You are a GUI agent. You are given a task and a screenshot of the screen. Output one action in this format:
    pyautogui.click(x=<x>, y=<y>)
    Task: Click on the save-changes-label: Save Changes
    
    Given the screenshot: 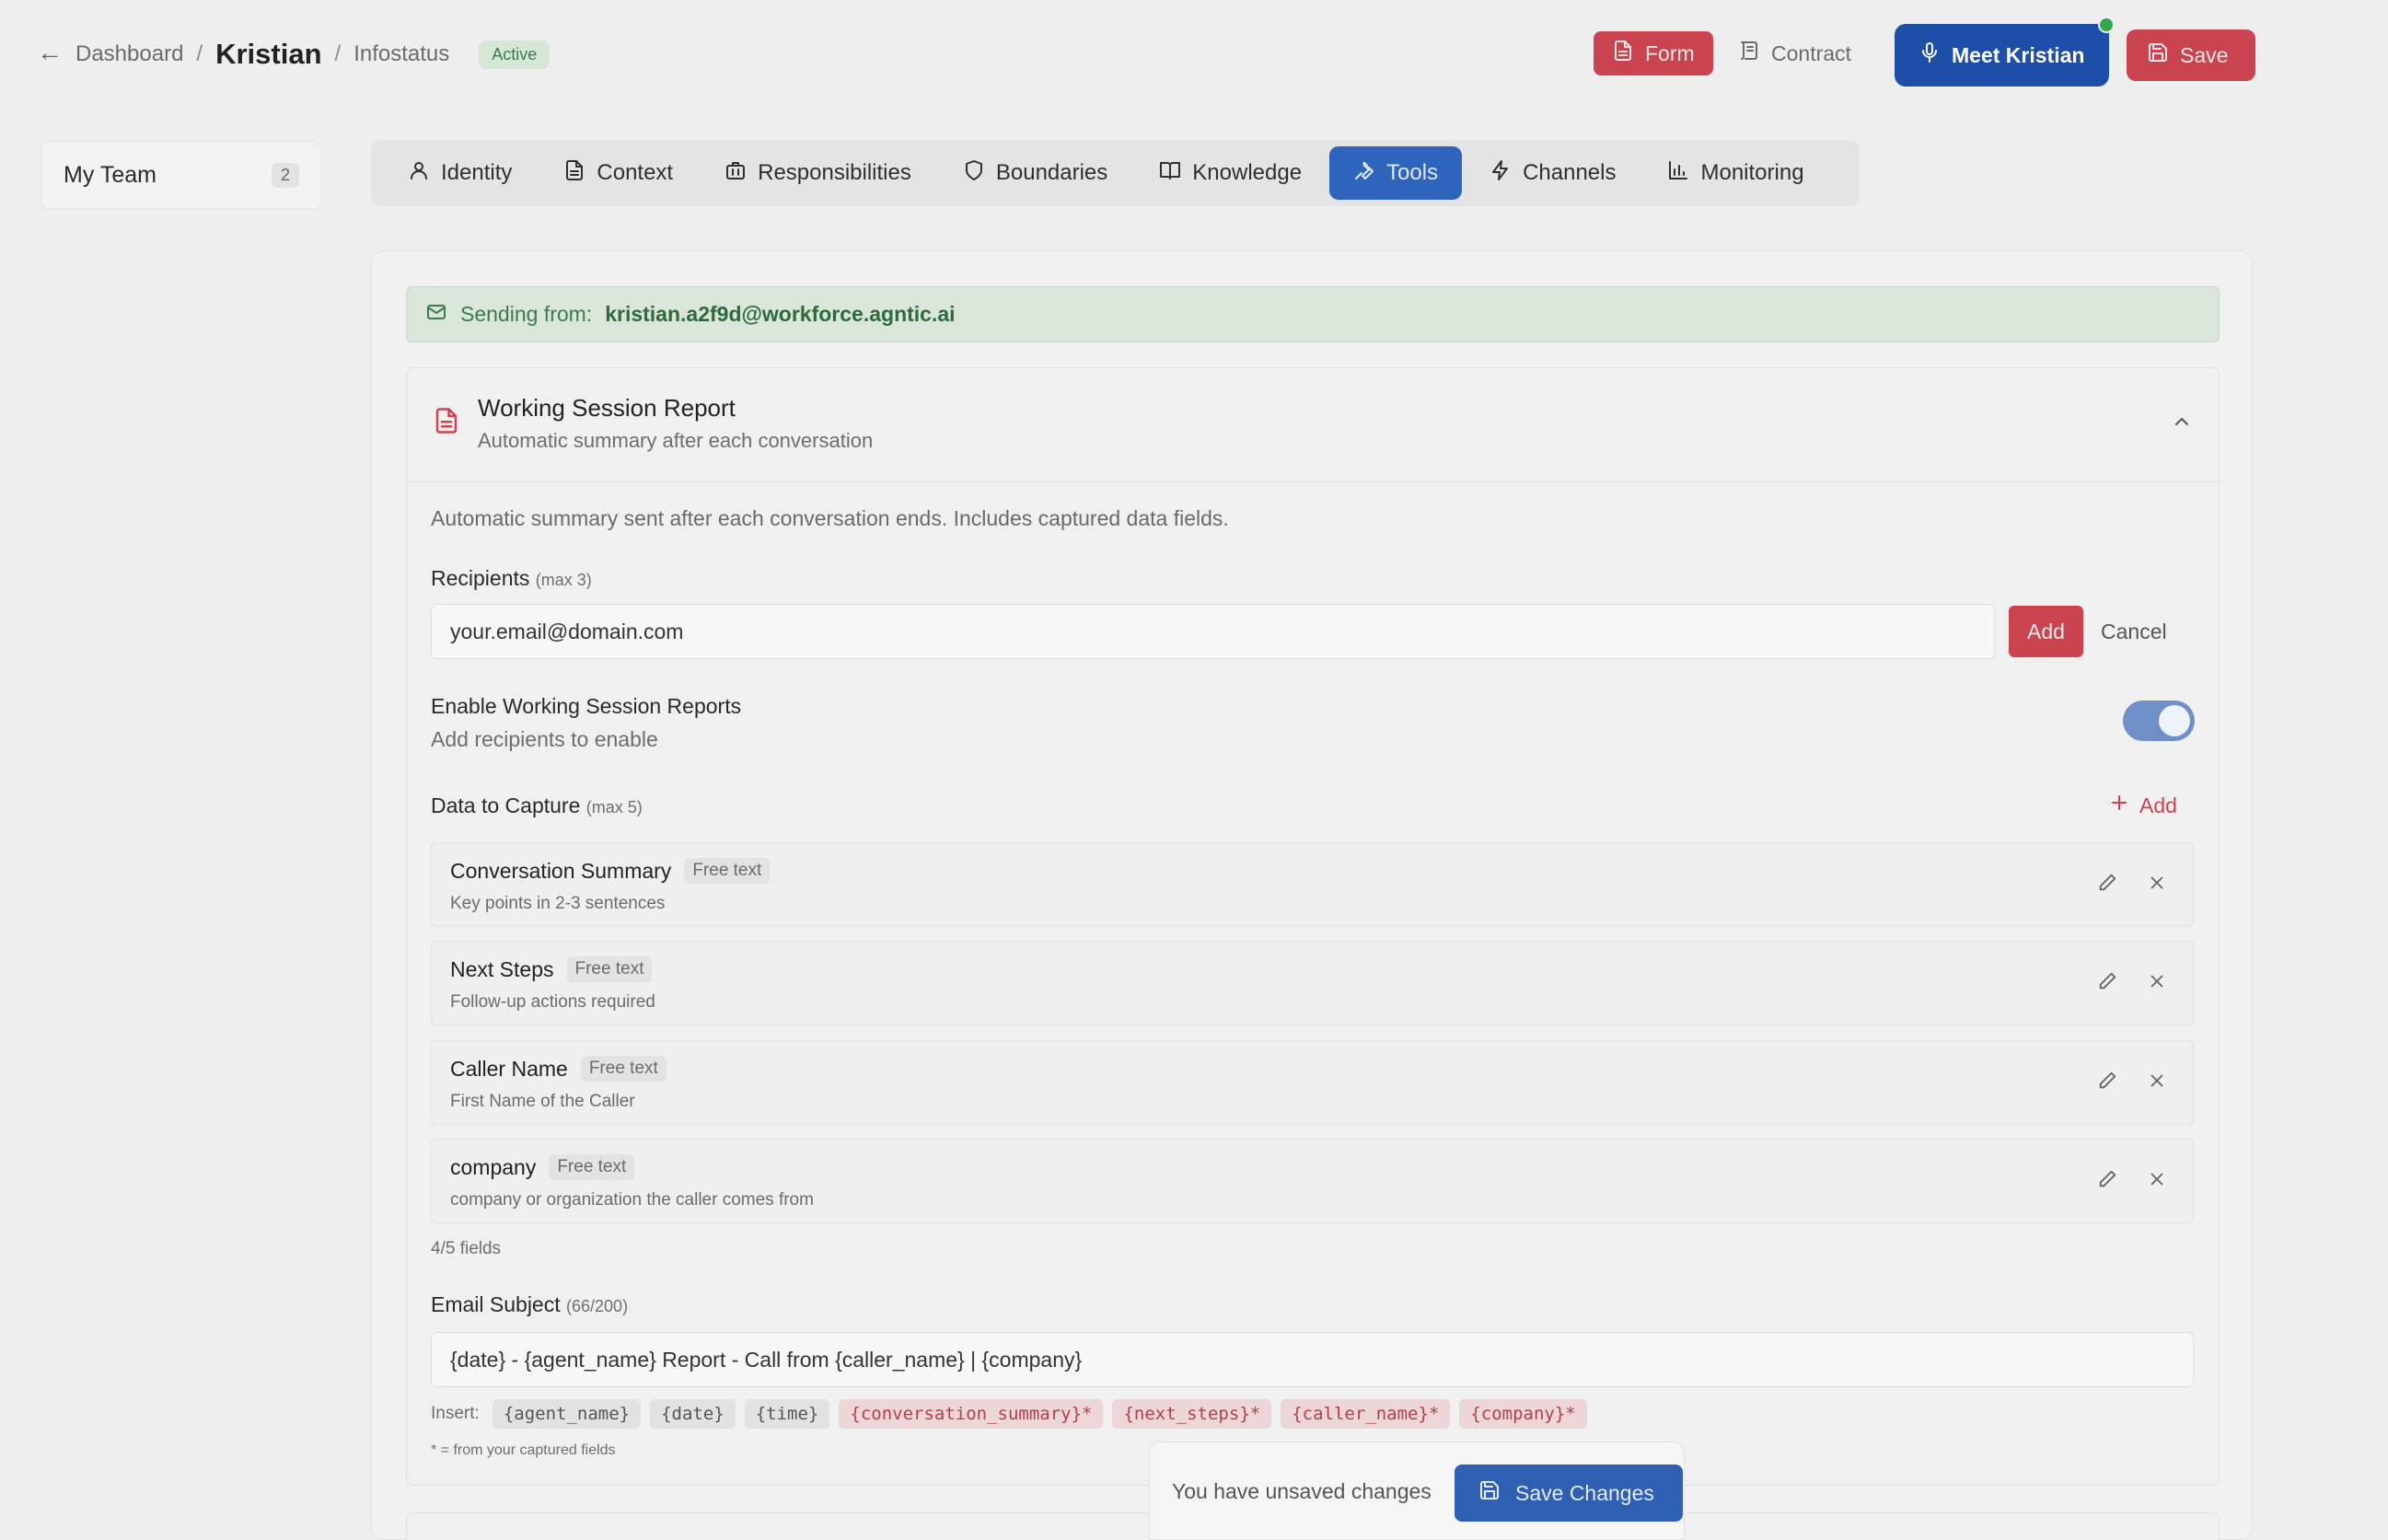 What is the action you would take?
    pyautogui.click(x=1584, y=1492)
    